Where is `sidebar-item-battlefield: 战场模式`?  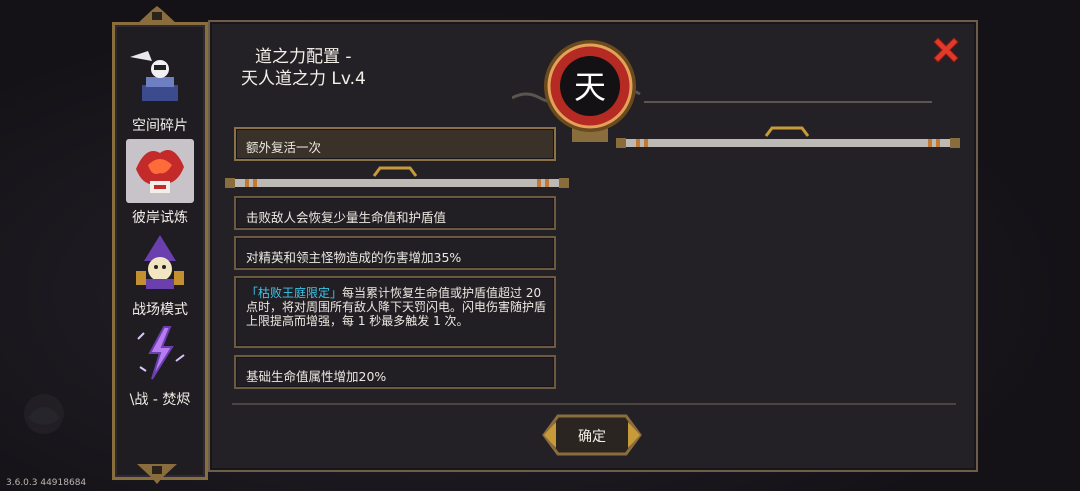 sidebar-item-battlefield: 战场模式 is located at coordinates (160, 275).